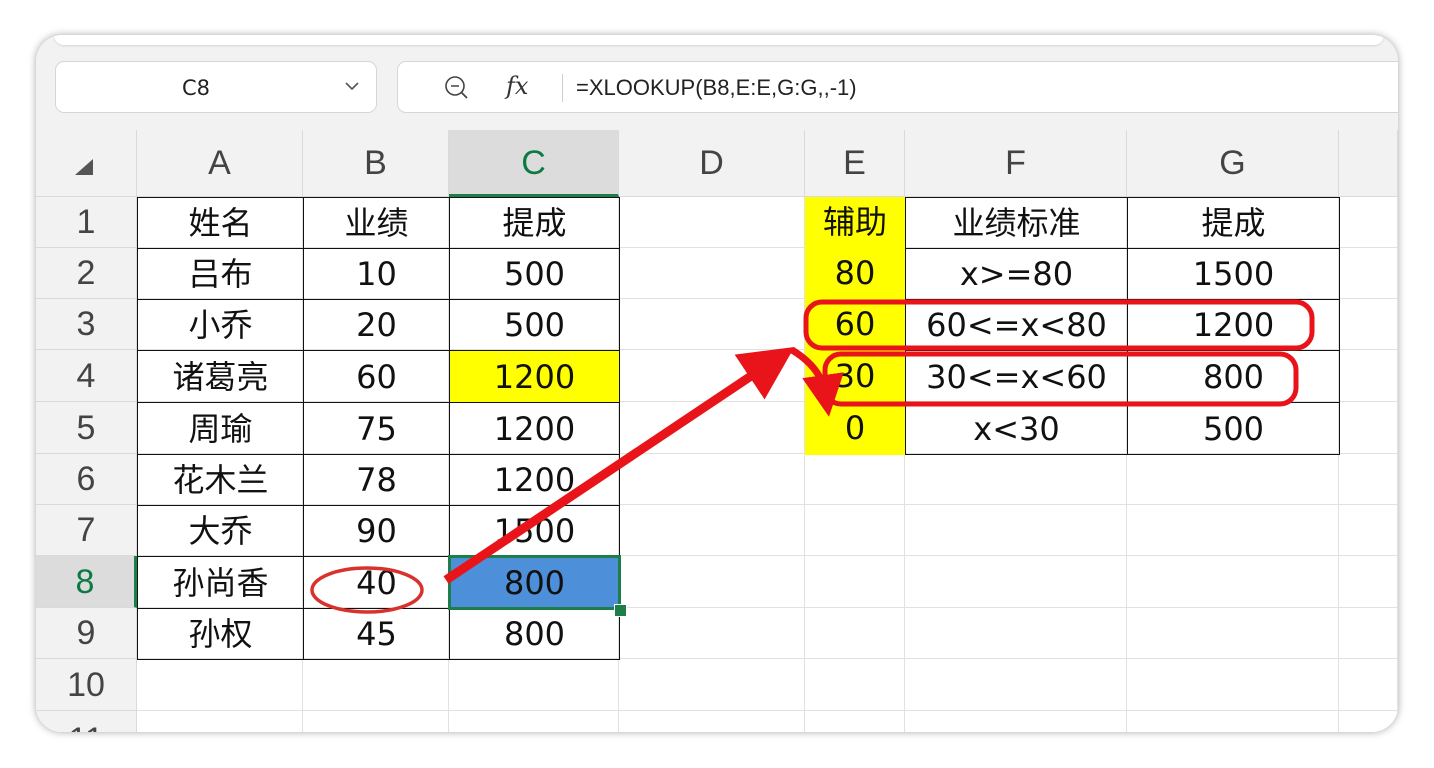  What do you see at coordinates (1016, 274) in the screenshot?
I see `lookup-cell: x>=80` at bounding box center [1016, 274].